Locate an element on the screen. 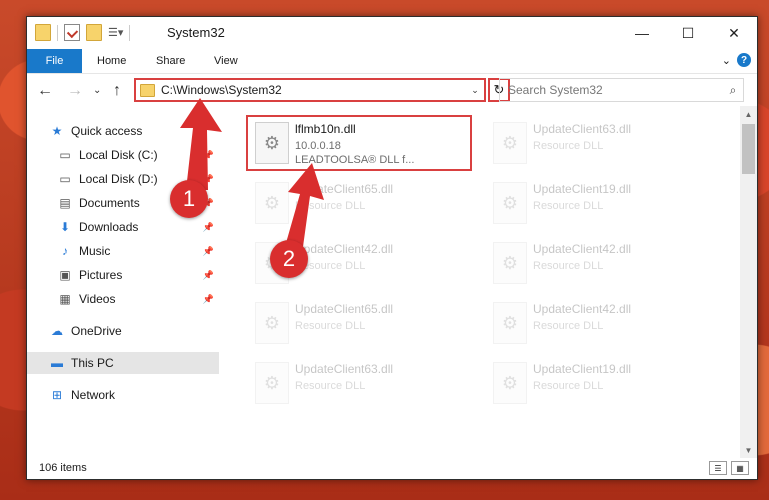  annotation-arrows is located at coordinates (252, 176).